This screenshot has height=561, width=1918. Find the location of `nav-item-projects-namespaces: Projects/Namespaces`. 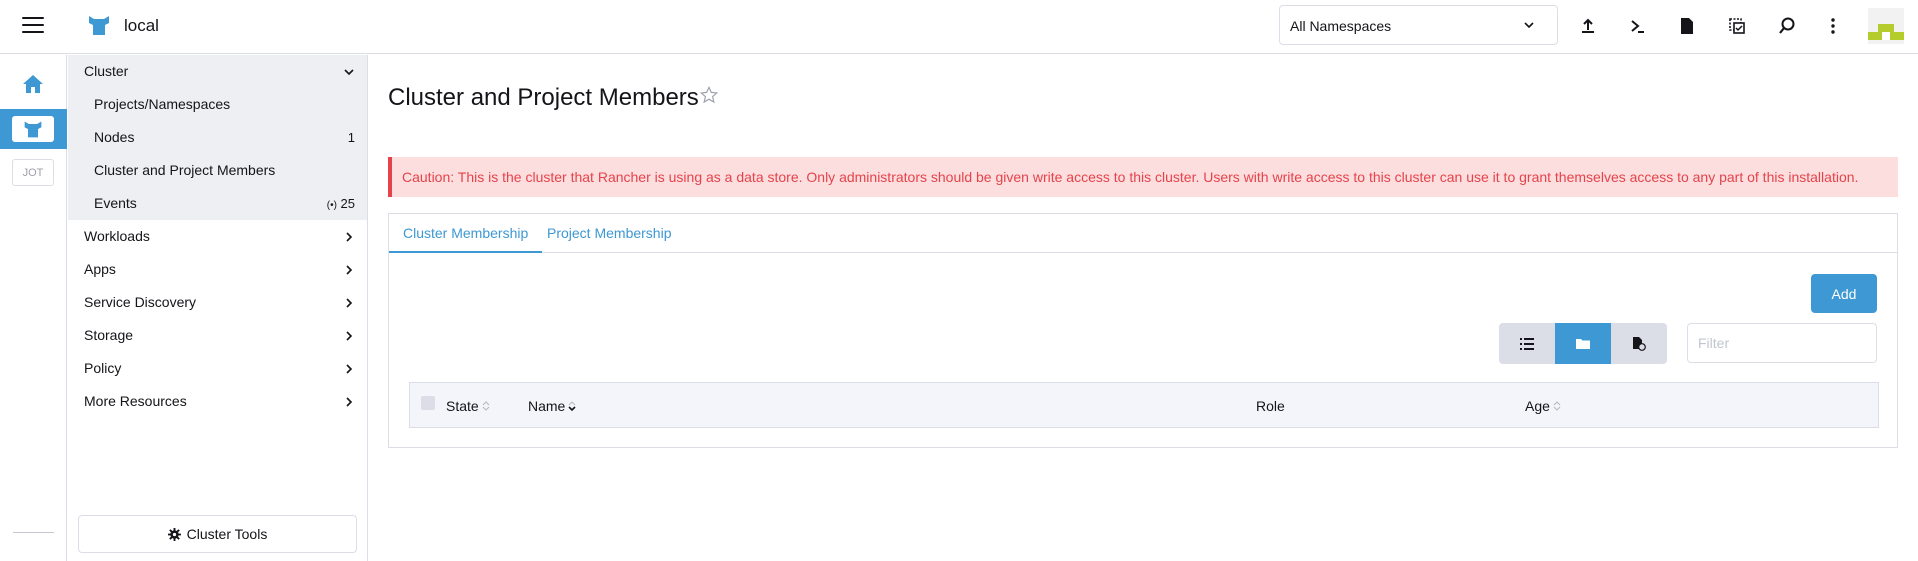

nav-item-projects-namespaces: Projects/Namespaces is located at coordinates (217, 104).